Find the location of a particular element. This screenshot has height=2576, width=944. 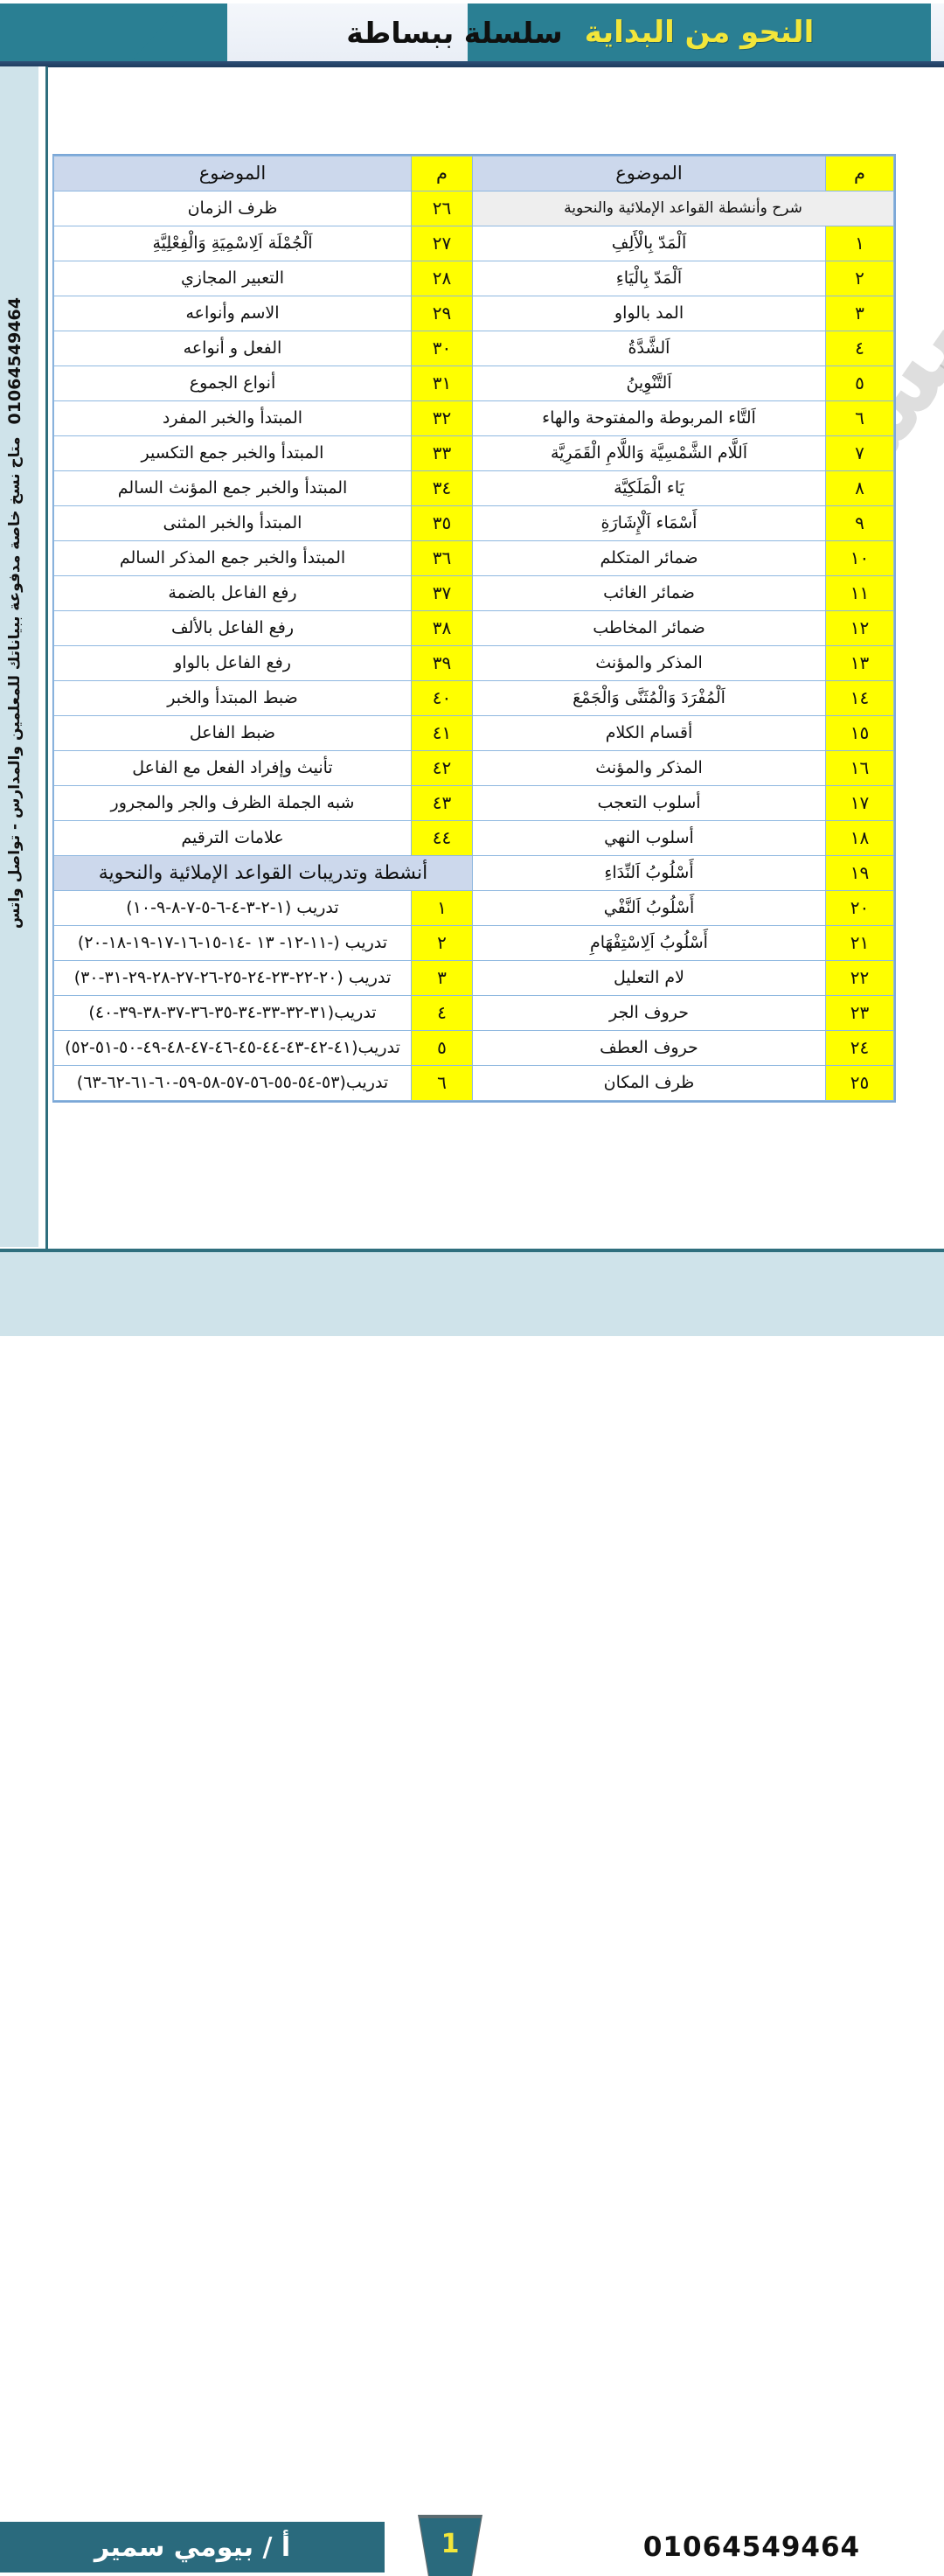

table-cell-subject: اَلتَّاء المربوطة والمفتوحة والهاء is located at coordinates (649, 418).